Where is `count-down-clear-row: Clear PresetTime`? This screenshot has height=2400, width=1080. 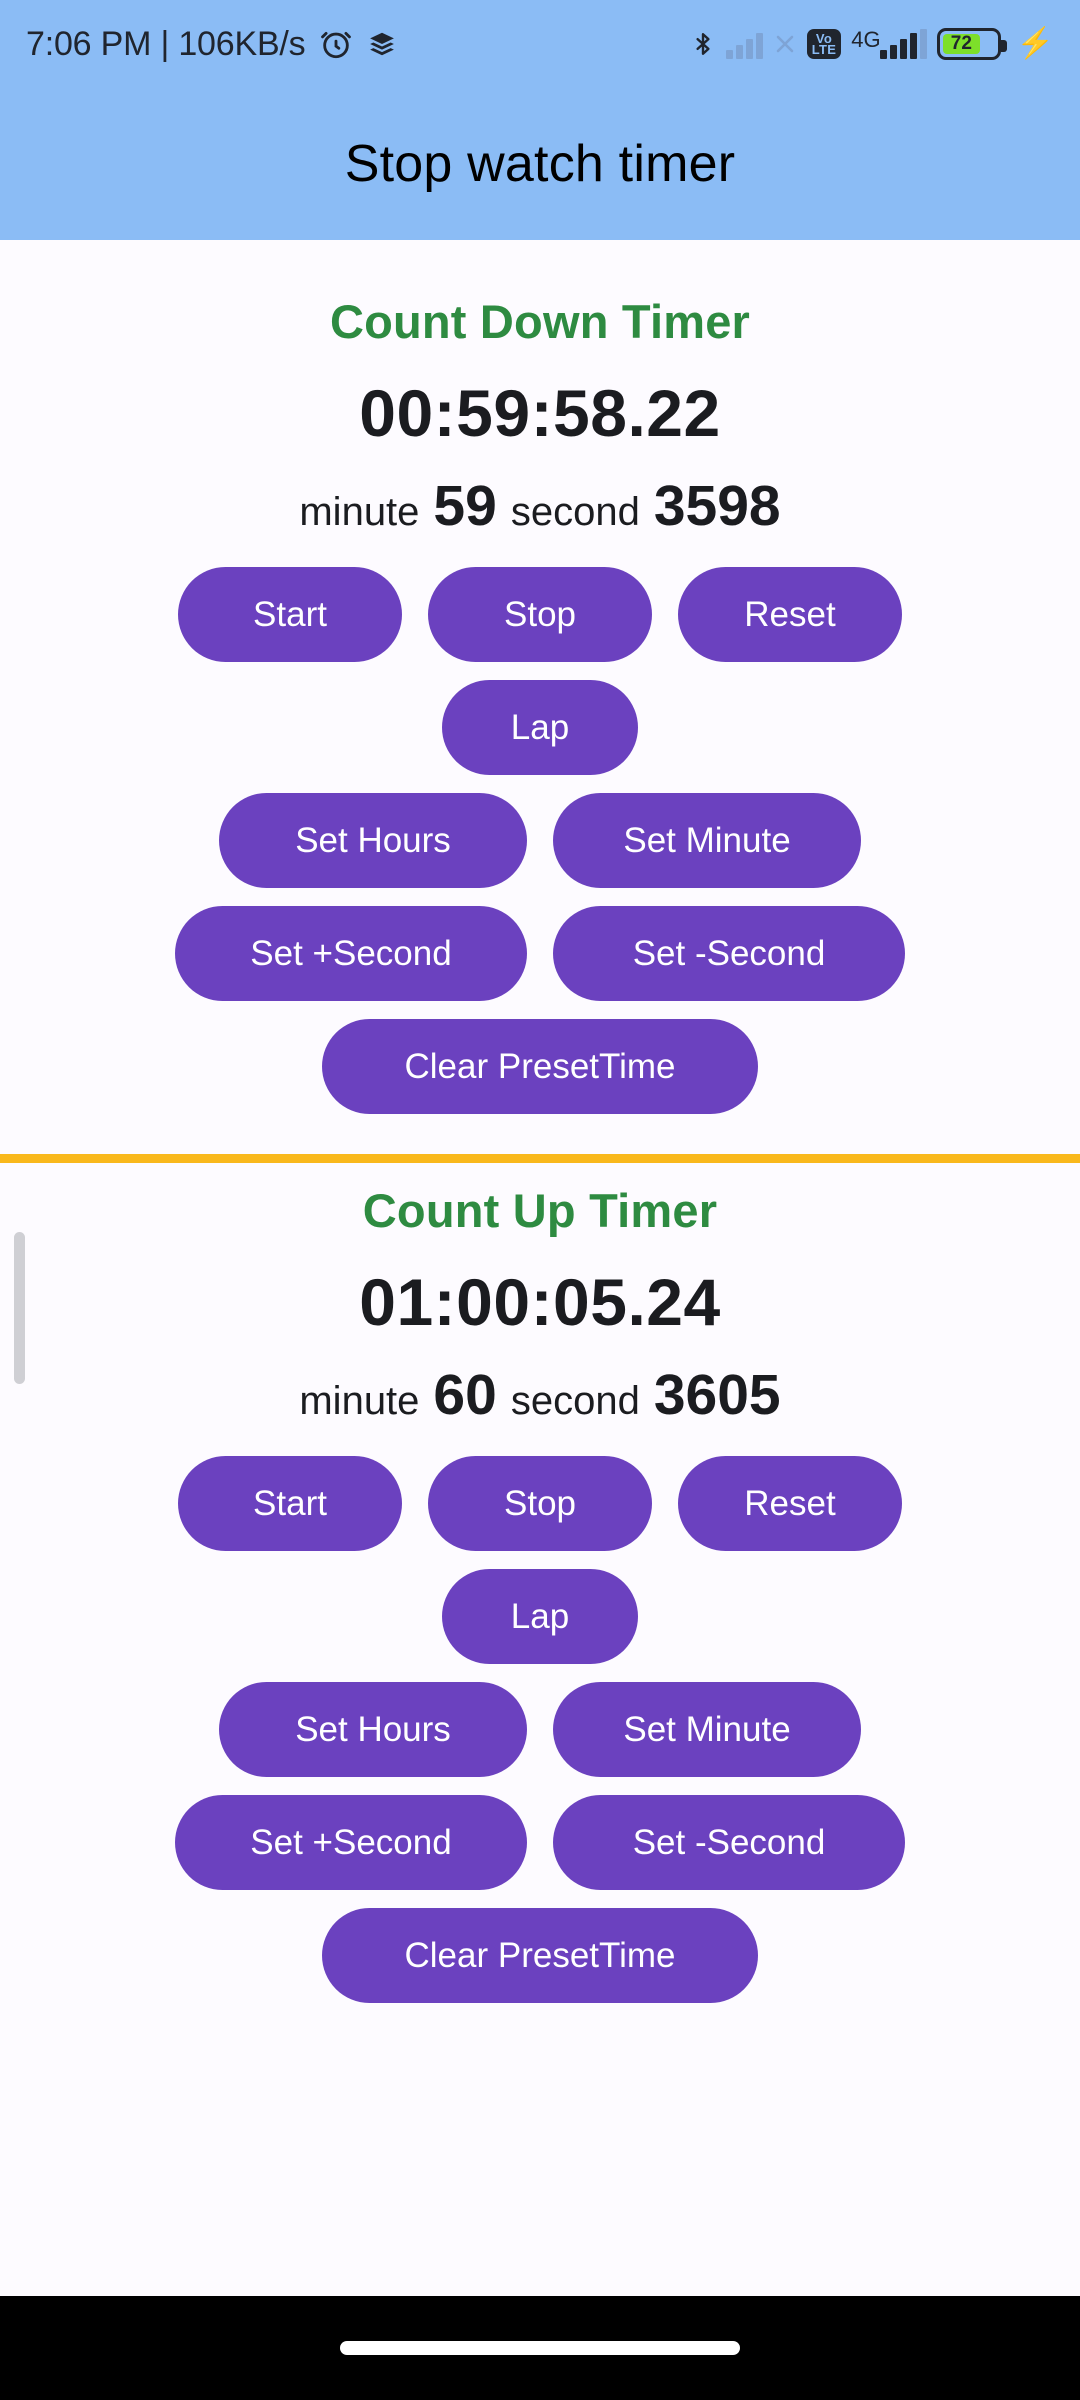 count-down-clear-row: Clear PresetTime is located at coordinates (540, 1066).